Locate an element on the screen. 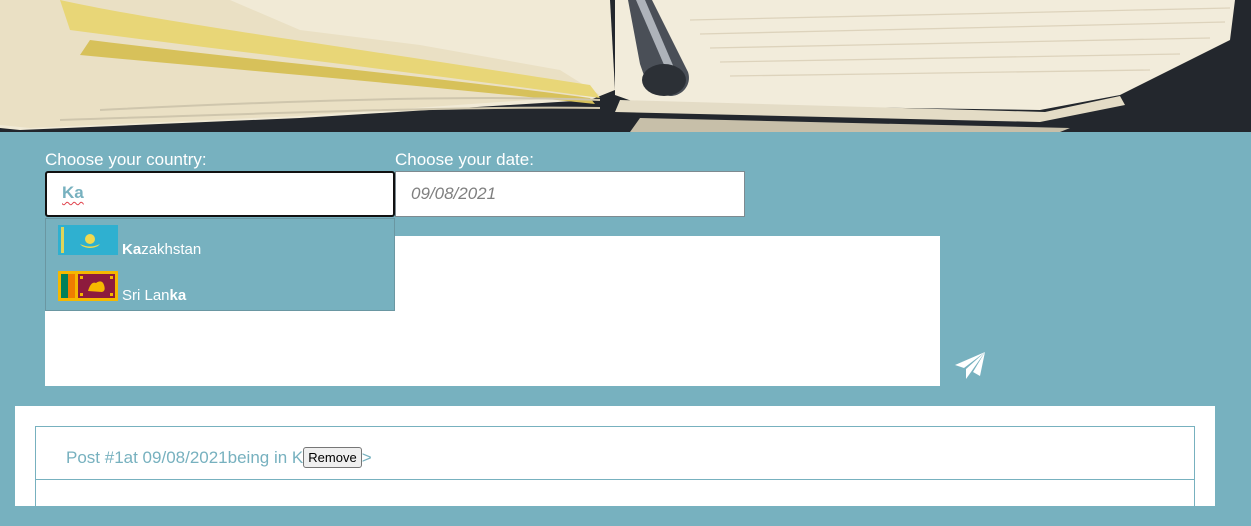  country-label: Choose your country: is located at coordinates (126, 159).